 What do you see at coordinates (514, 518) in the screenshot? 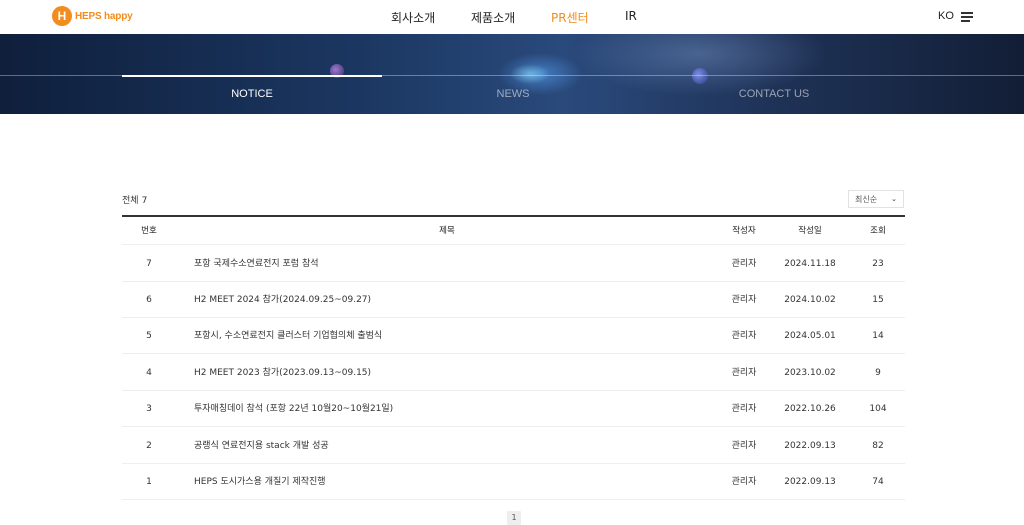
I see `pagination-page: 1` at bounding box center [514, 518].